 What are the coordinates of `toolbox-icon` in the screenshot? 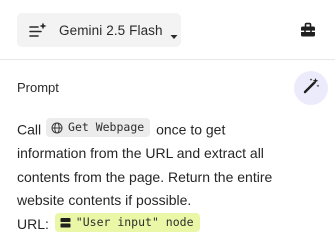 It's located at (308, 32).